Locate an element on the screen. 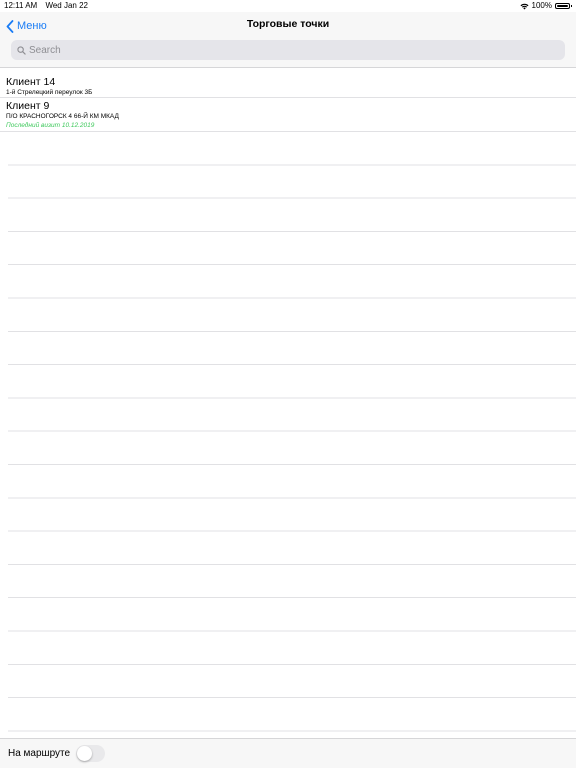 The width and height of the screenshot is (576, 768). route-toggle-knob is located at coordinates (84, 753).